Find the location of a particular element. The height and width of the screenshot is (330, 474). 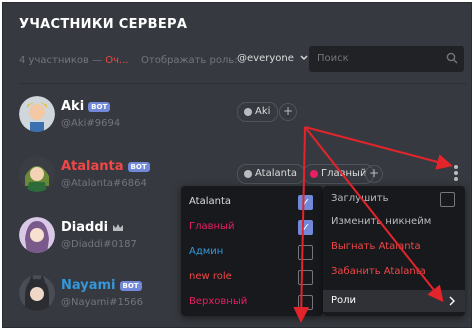

arrow-to-roles-menu is located at coordinates (301, 224).